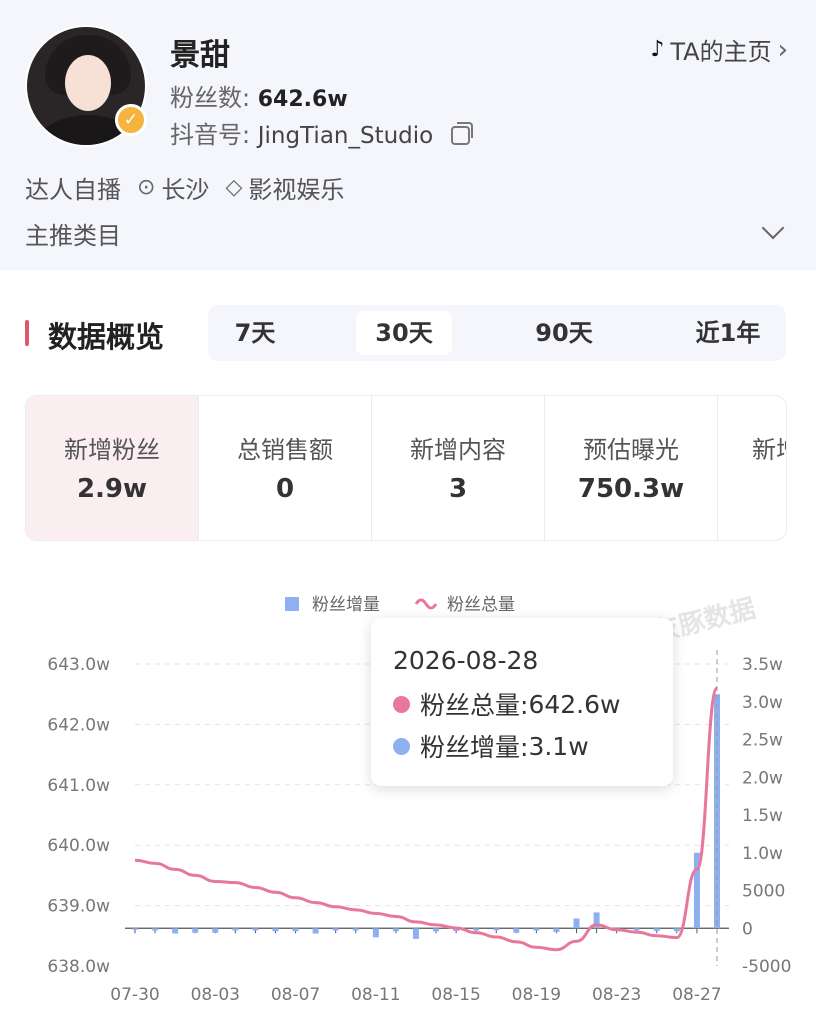 The width and height of the screenshot is (816, 1034). I want to click on x-tick-label: 08-15, so click(455, 995).